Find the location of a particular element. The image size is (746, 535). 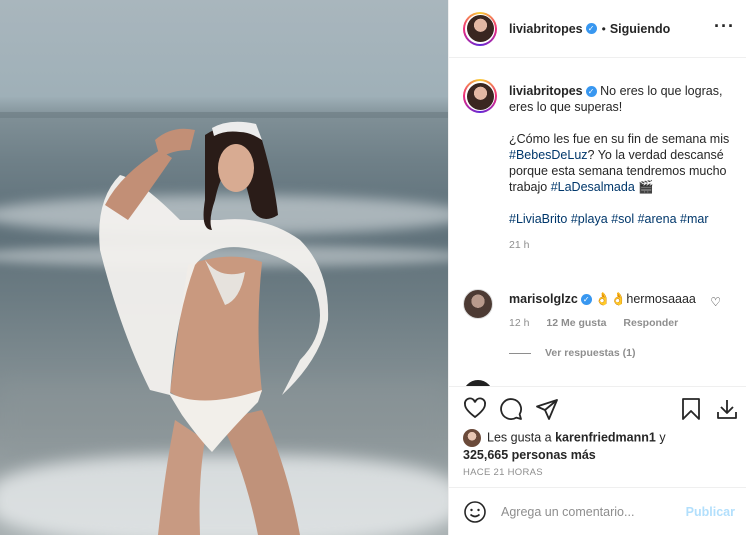

reply-button: Responder is located at coordinates (650, 323).